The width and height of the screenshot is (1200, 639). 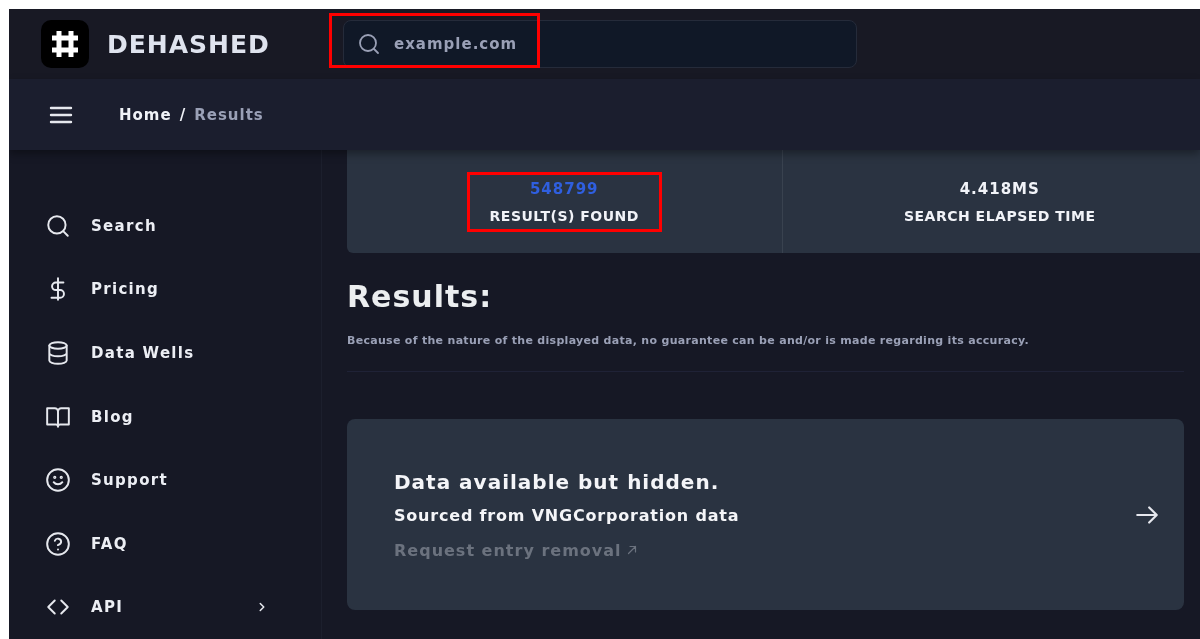 What do you see at coordinates (229, 114) in the screenshot?
I see `breadcrumb-link: Results` at bounding box center [229, 114].